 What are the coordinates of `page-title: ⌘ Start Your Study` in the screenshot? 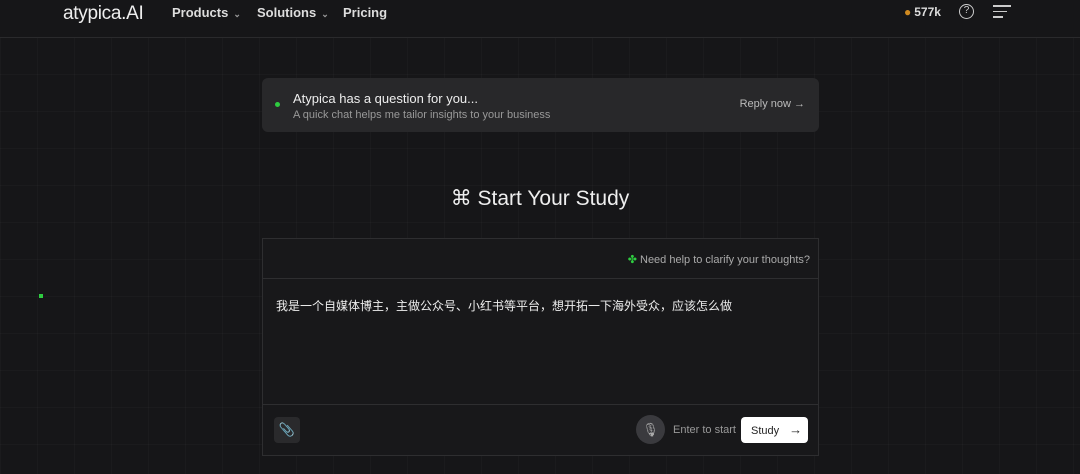 It's located at (540, 198).